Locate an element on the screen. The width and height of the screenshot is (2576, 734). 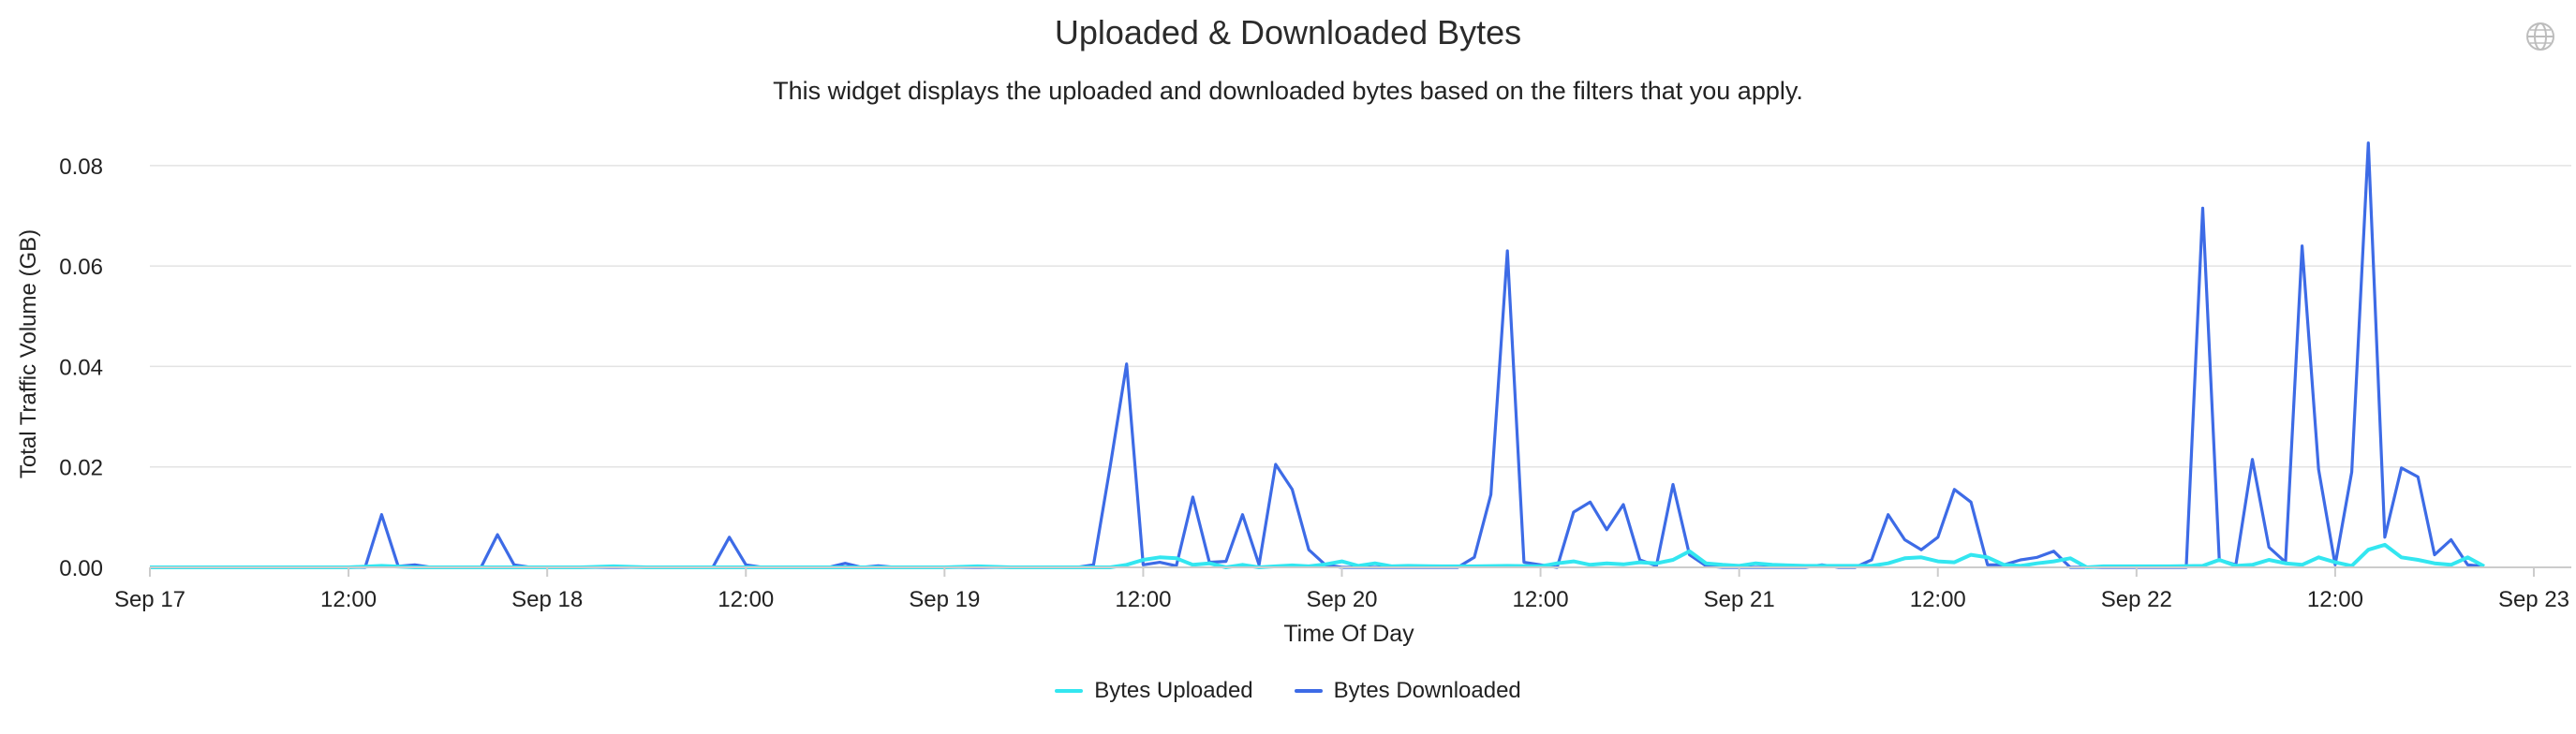
x-tick-label-12: Sep 23 is located at coordinates (2533, 599).